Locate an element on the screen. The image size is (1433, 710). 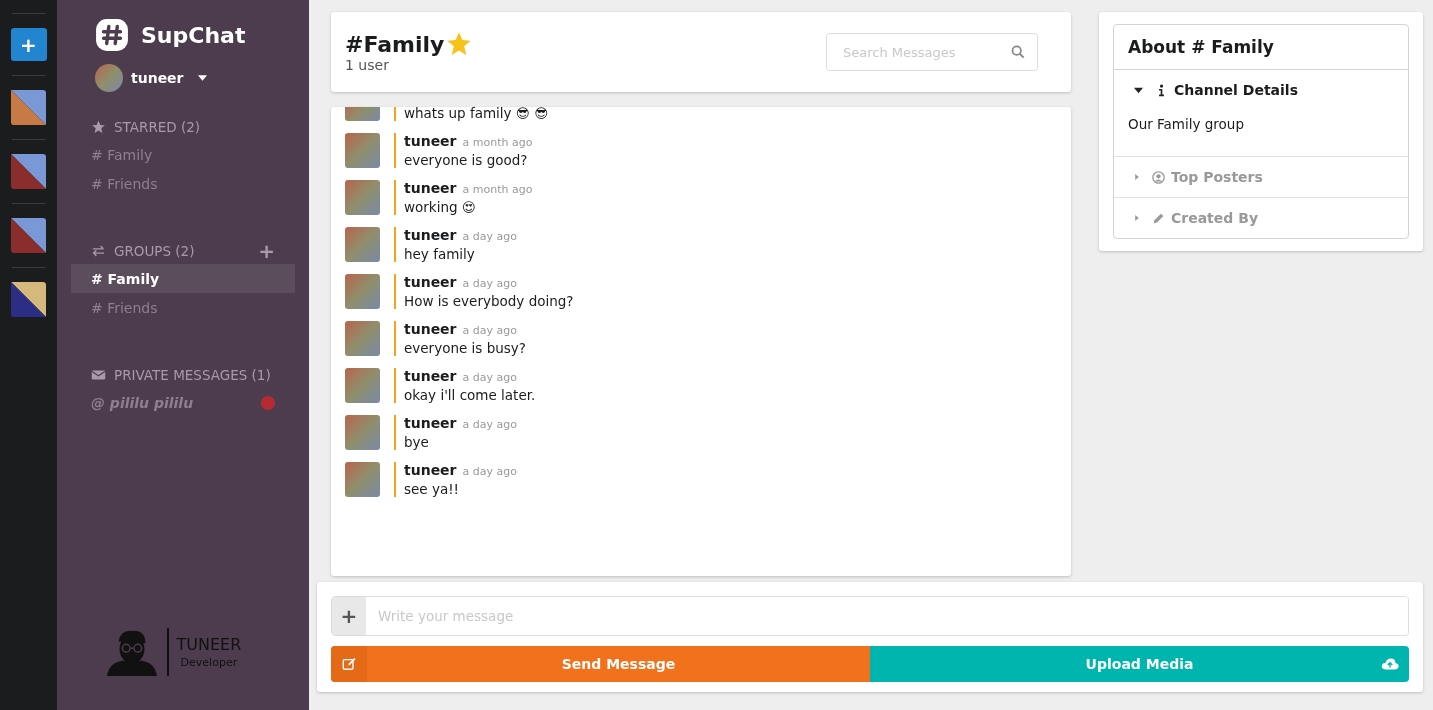
message-text: working 😍 is located at coordinates (440, 207).